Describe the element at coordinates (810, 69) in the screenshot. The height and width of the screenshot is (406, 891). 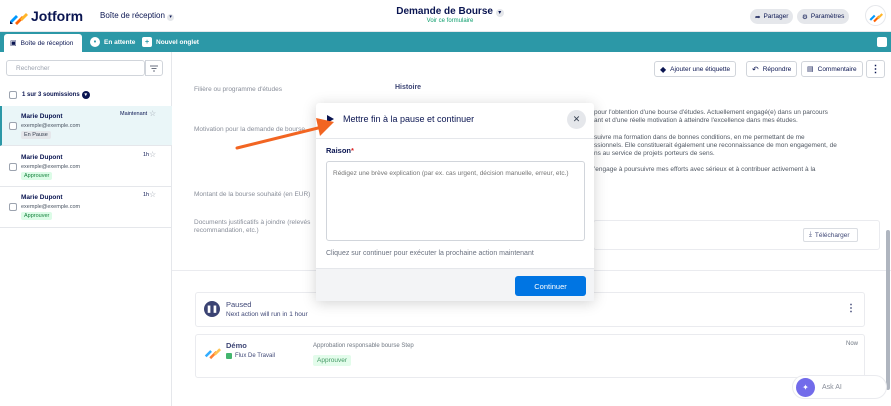
I see `comment-icon: ▤` at that location.